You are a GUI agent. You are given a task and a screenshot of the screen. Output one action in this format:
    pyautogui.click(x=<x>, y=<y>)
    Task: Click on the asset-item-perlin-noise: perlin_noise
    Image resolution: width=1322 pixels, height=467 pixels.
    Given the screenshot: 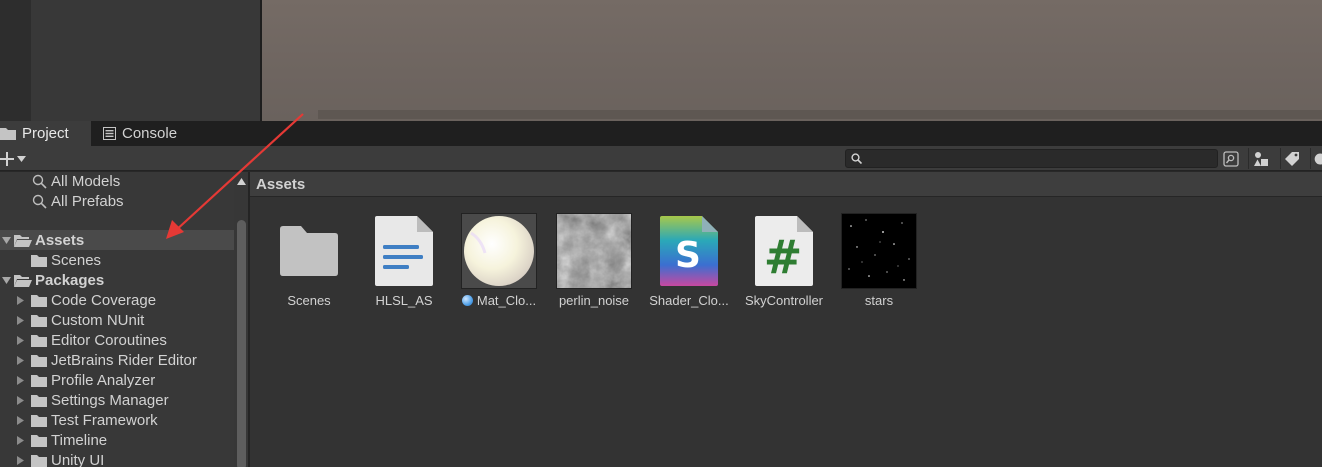 What is the action you would take?
    pyautogui.click(x=594, y=263)
    